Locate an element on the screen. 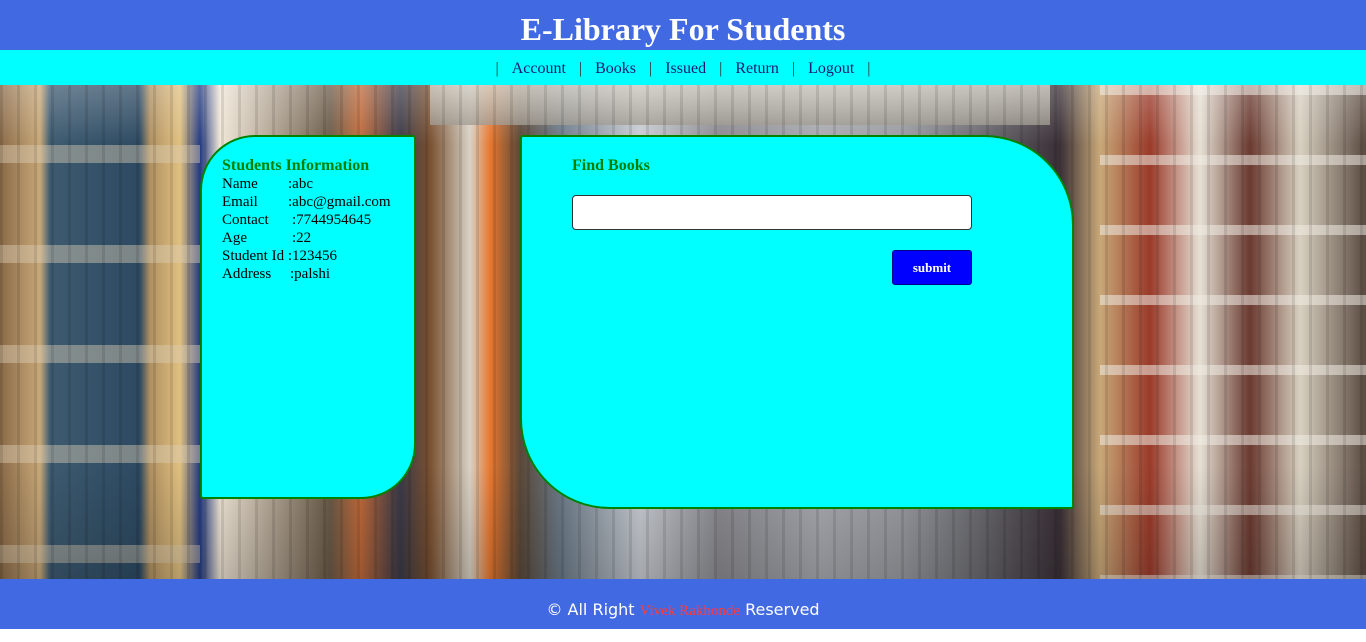 This screenshot has width=1366, height=642. info-label: Contact is located at coordinates (245, 220).